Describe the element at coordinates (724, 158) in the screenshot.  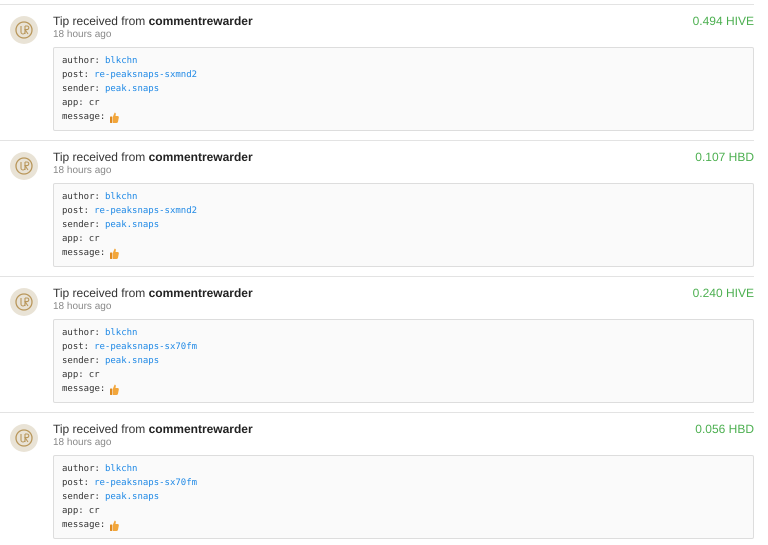
I see `tip-amount: 0.107 HBD` at that location.